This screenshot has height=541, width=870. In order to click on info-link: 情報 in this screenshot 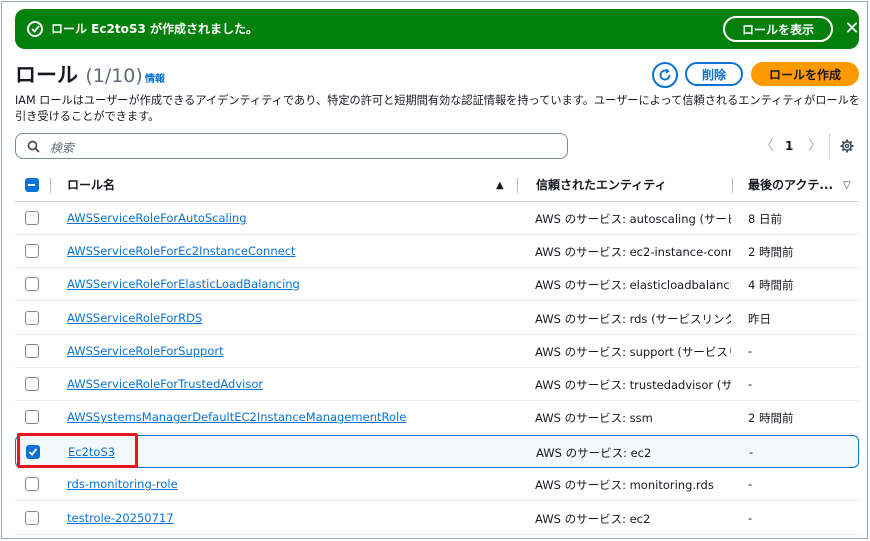, I will do `click(155, 77)`.